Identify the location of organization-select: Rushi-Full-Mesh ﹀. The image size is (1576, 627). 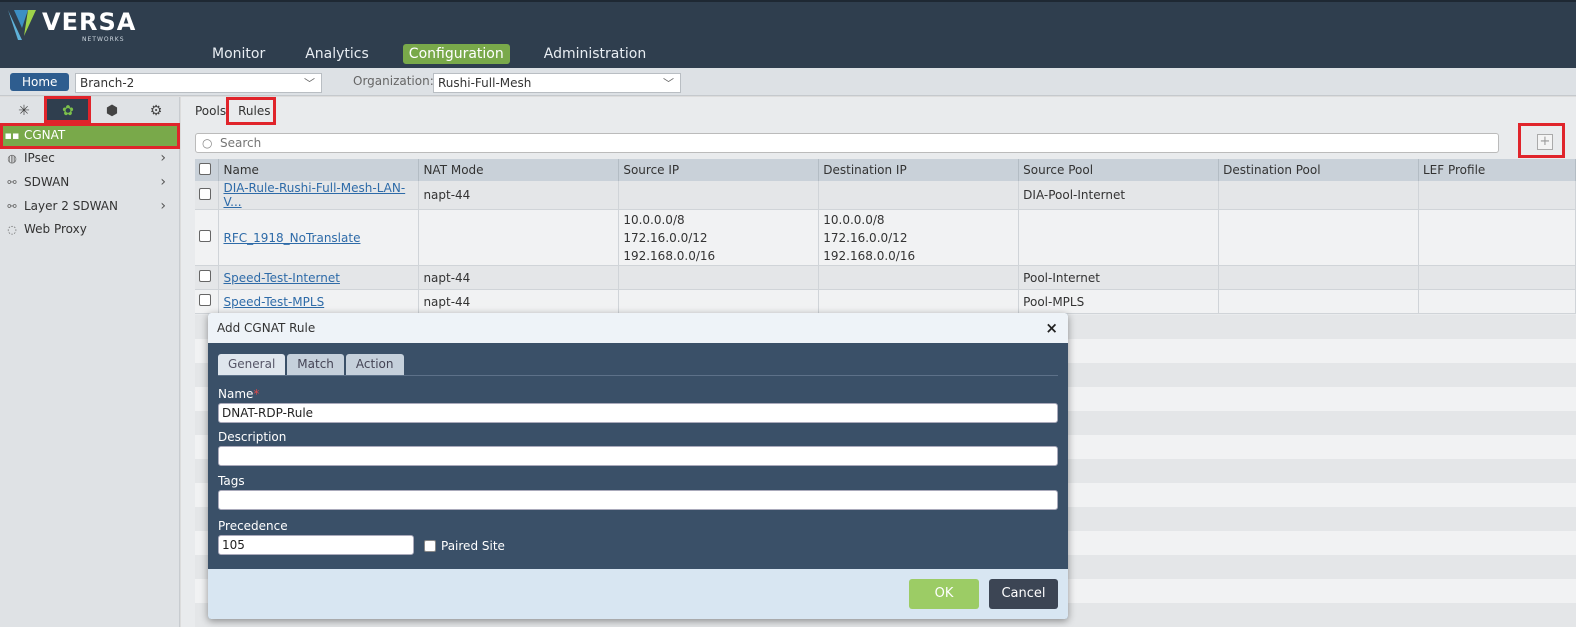
(557, 83).